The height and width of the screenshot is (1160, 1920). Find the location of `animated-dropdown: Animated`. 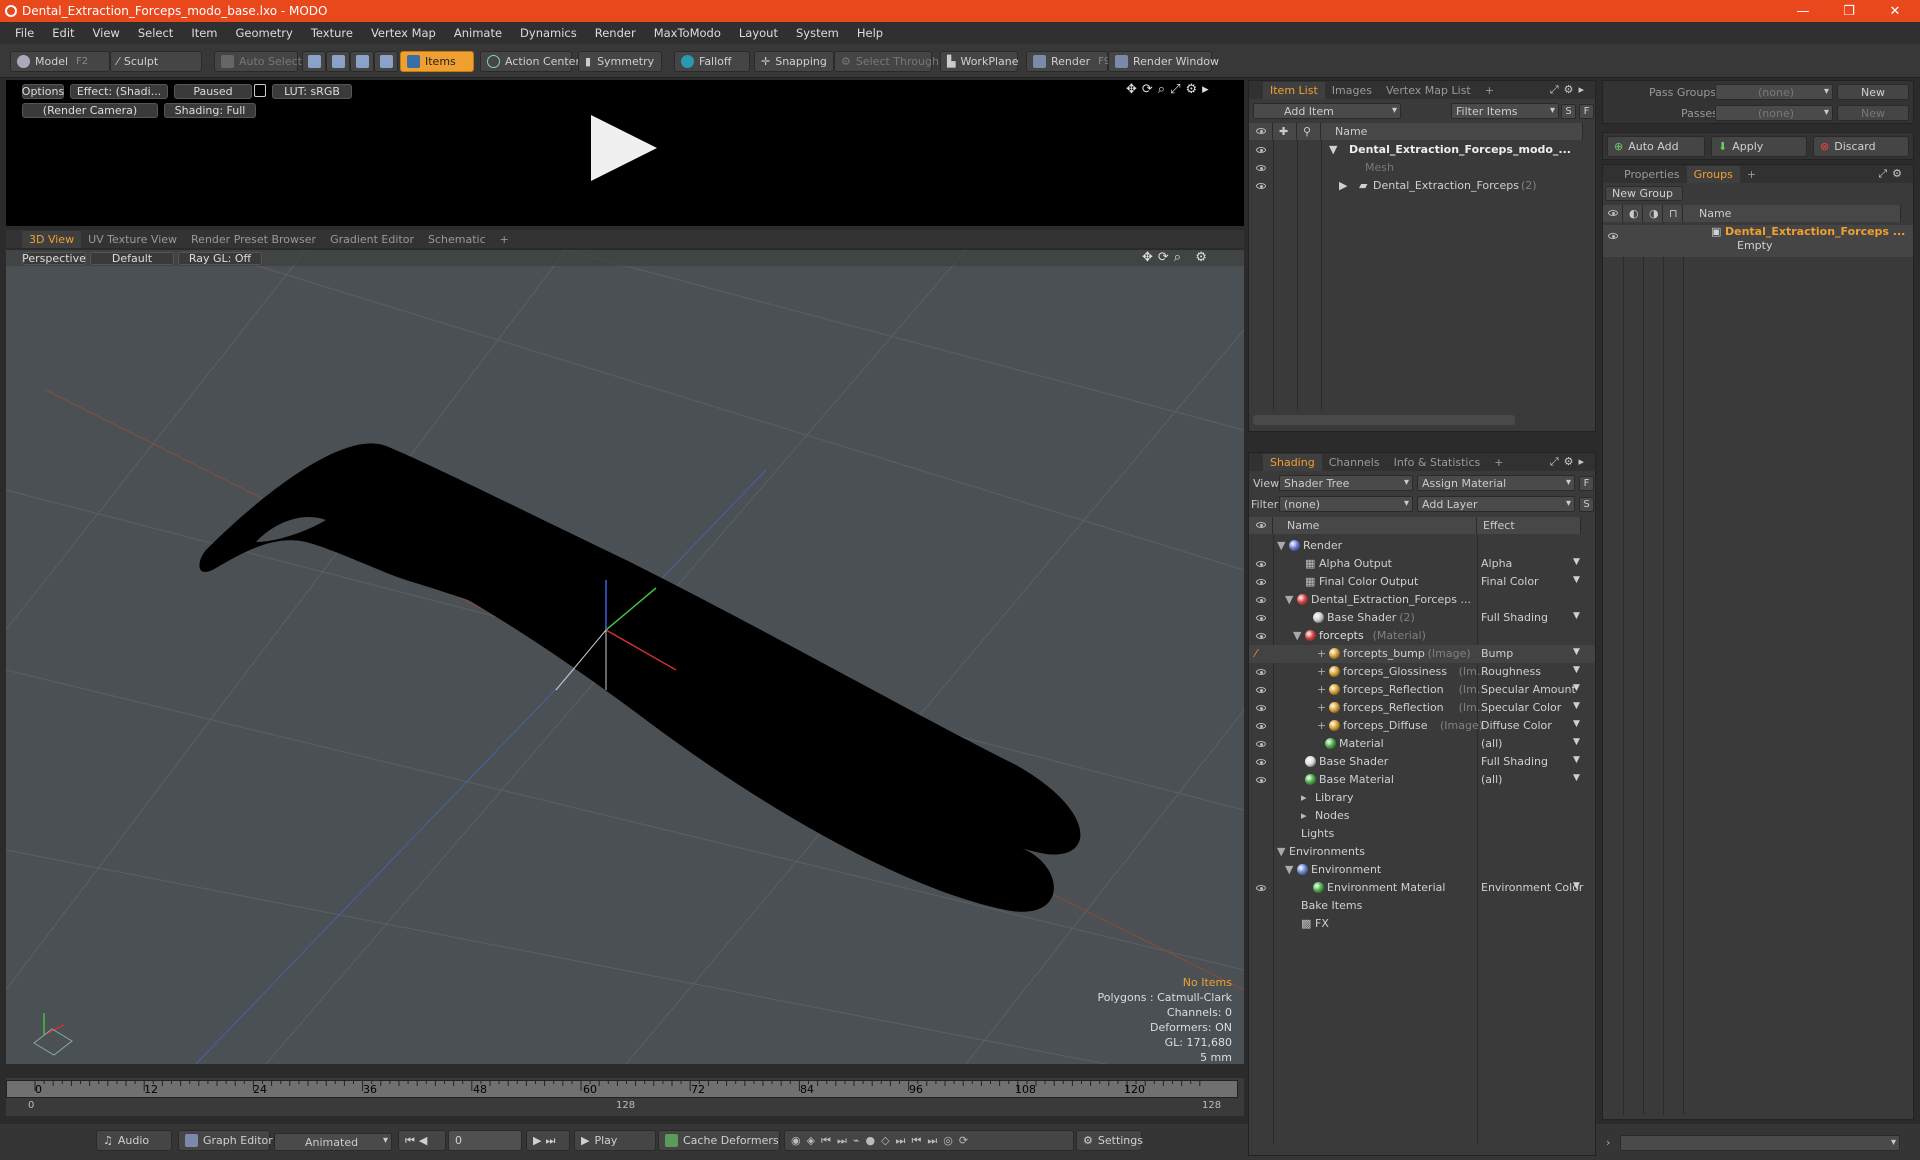

animated-dropdown: Animated is located at coordinates (333, 1142).